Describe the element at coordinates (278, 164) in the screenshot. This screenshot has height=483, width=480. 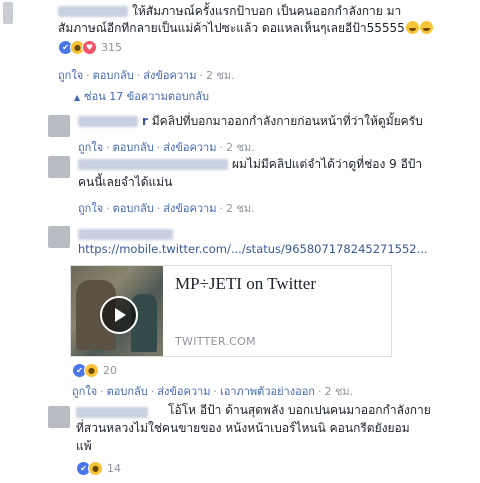
I see `reply-text: ผมไม่มีคลิปแต่จำได้ว่าดูที่ช่อง 9 อีป้า` at that location.